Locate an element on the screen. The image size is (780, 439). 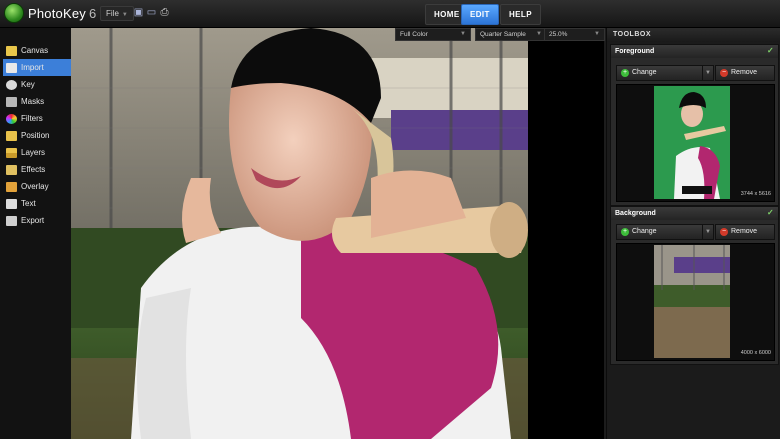
sidebar-item-label: Export is located at coordinates (33, 220).